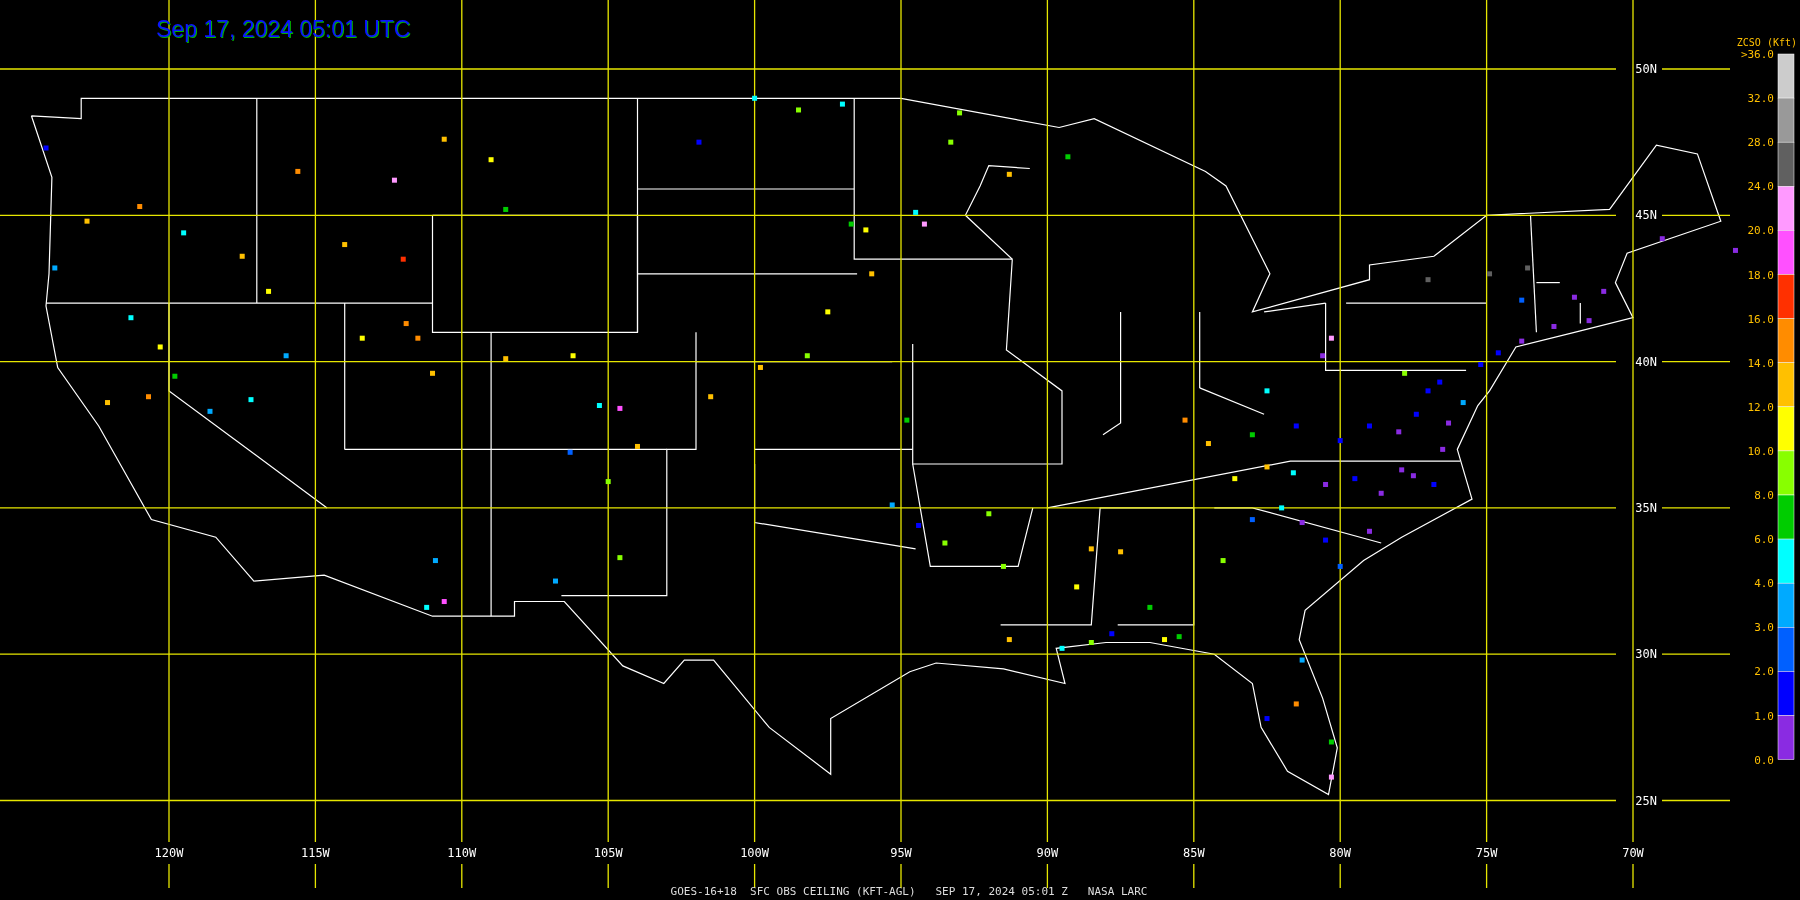 This screenshot has width=1800, height=900. I want to click on legend-label: 14.0, so click(1760, 363).